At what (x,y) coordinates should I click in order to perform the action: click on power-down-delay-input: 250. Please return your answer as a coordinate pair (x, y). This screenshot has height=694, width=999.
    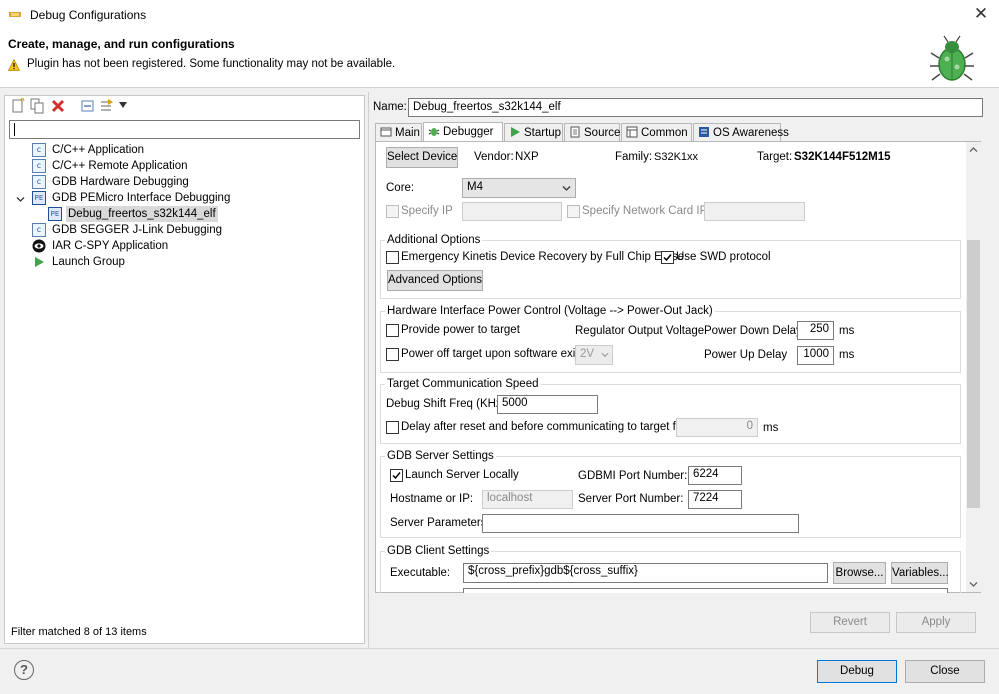
    Looking at the image, I should click on (815, 330).